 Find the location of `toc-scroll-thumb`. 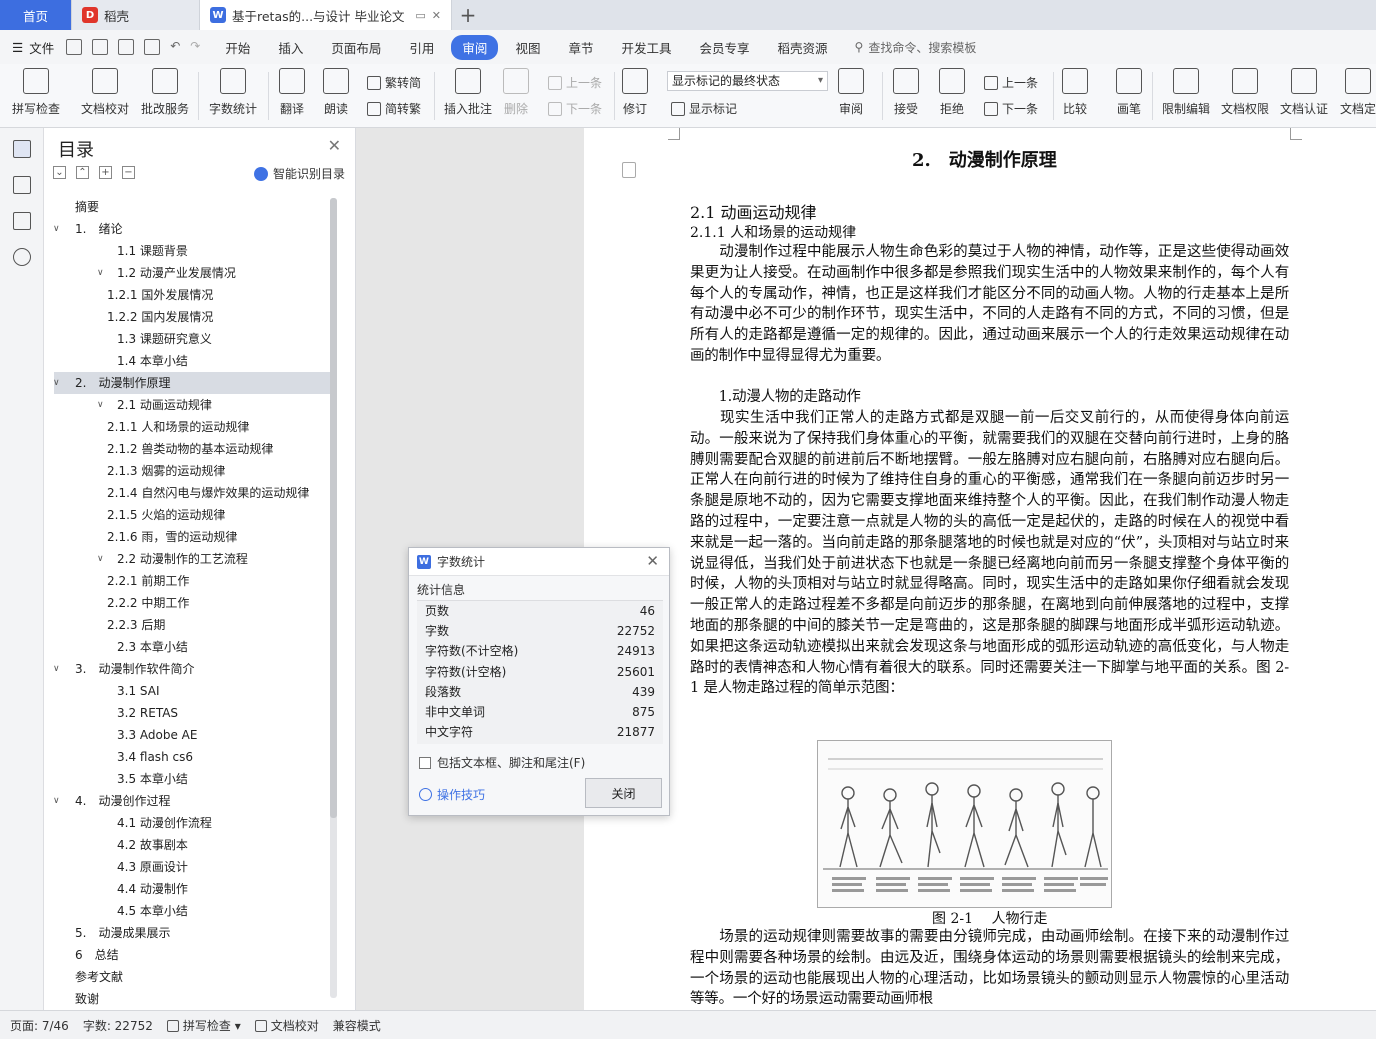

toc-scroll-thumb is located at coordinates (333, 508).